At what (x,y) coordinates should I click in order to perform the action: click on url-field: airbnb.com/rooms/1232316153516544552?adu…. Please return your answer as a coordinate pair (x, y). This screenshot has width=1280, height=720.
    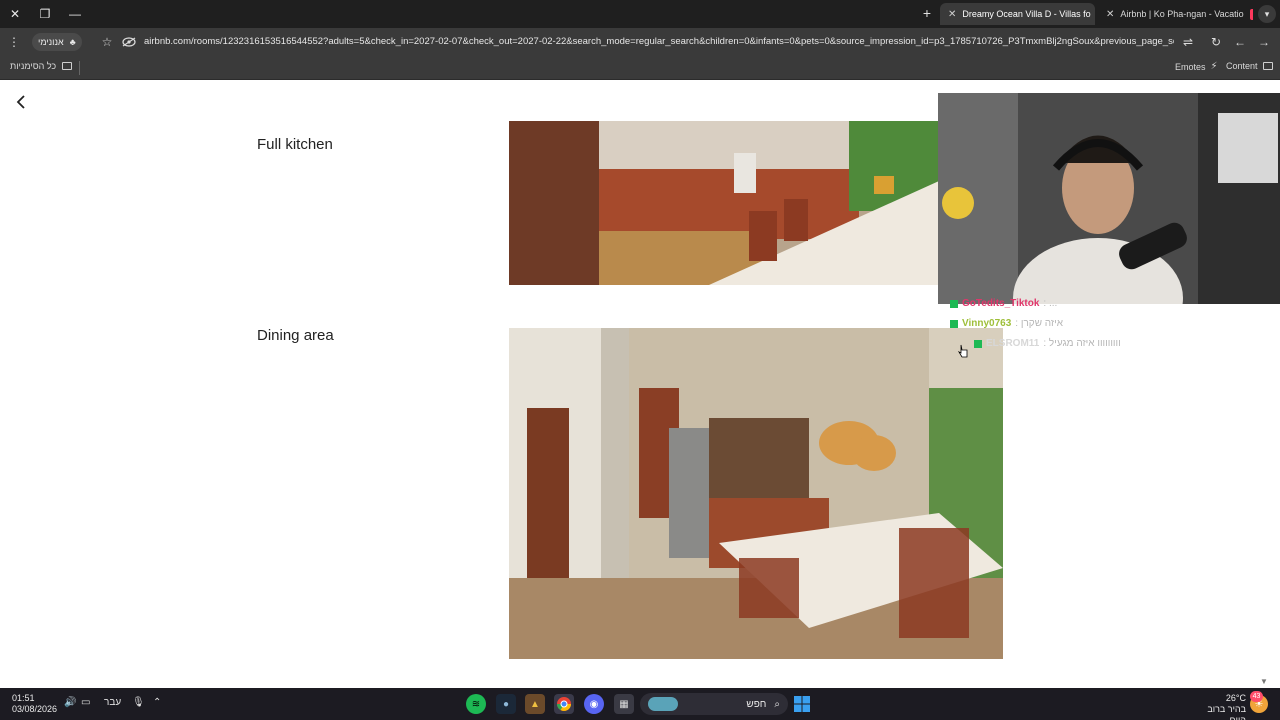
    Looking at the image, I should click on (659, 41).